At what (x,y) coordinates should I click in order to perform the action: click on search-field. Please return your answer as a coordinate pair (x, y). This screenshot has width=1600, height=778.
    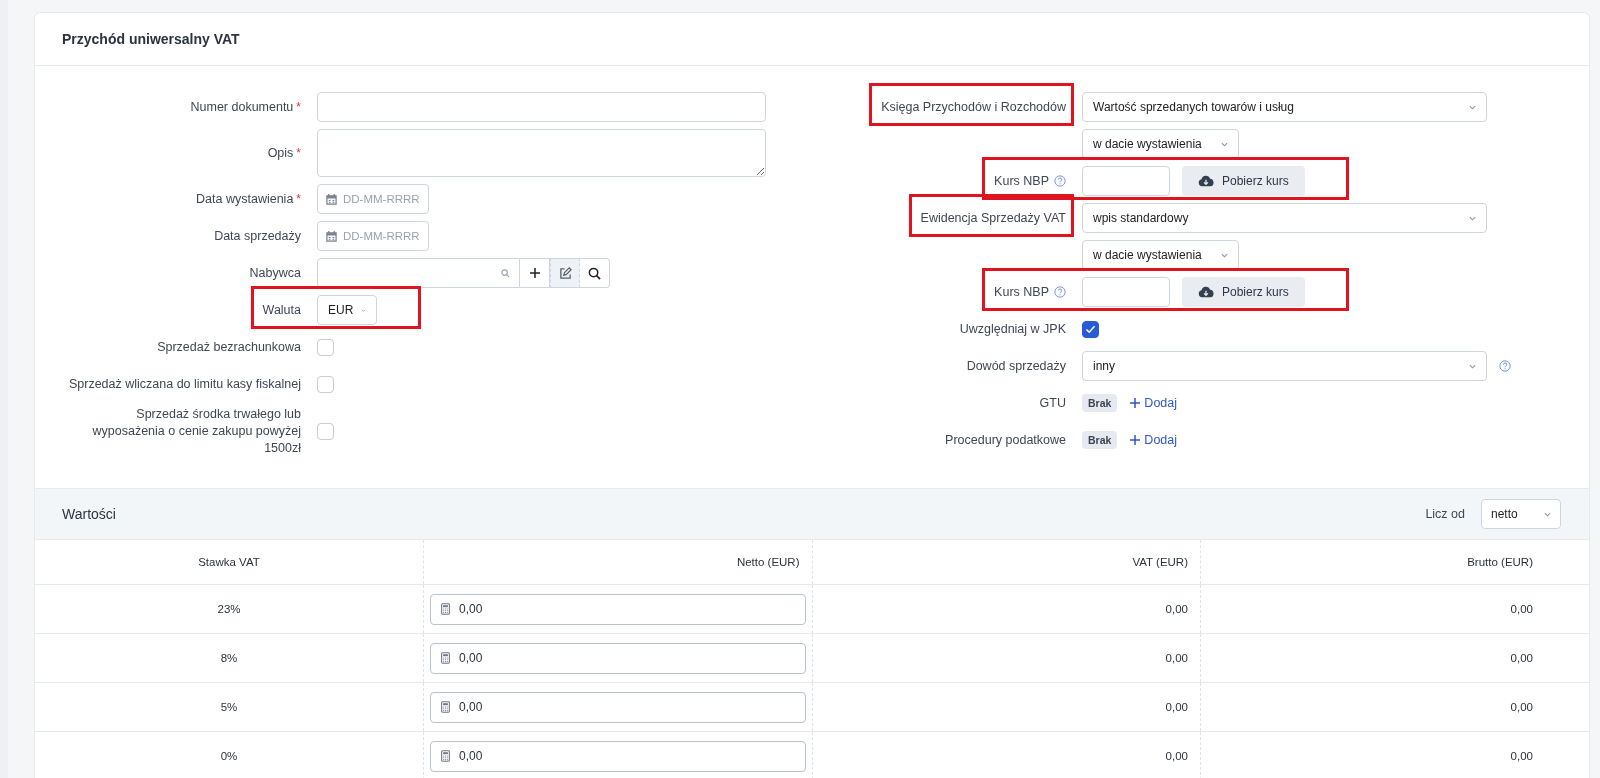
    Looking at the image, I should click on (418, 273).